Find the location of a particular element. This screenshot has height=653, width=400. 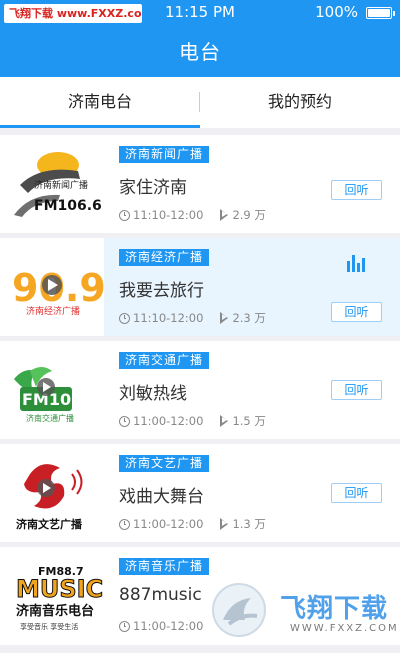

station-logo: FM88.7 MUSIC 济南音乐电台 享受音乐 享受生活 is located at coordinates (52, 596).